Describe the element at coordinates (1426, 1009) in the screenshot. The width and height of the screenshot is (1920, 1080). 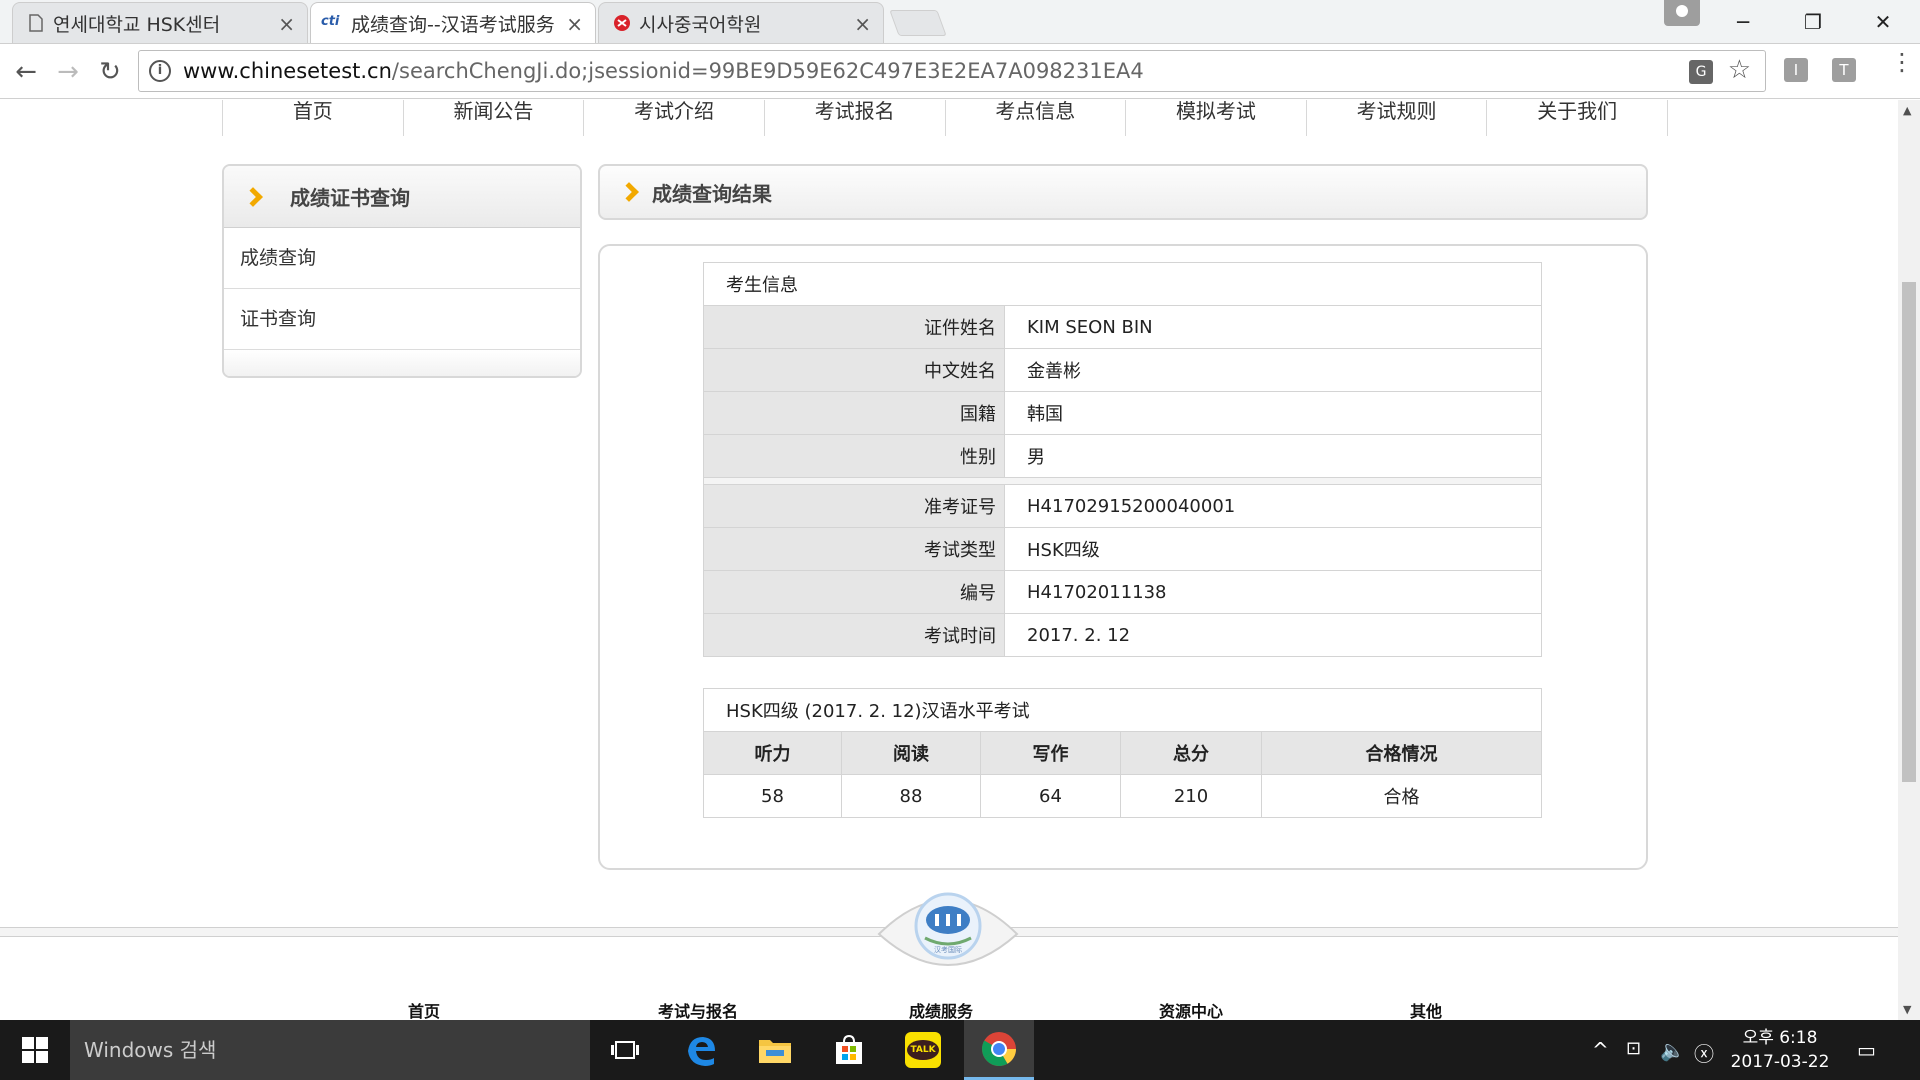
I see `footer-link-other: 其他` at that location.